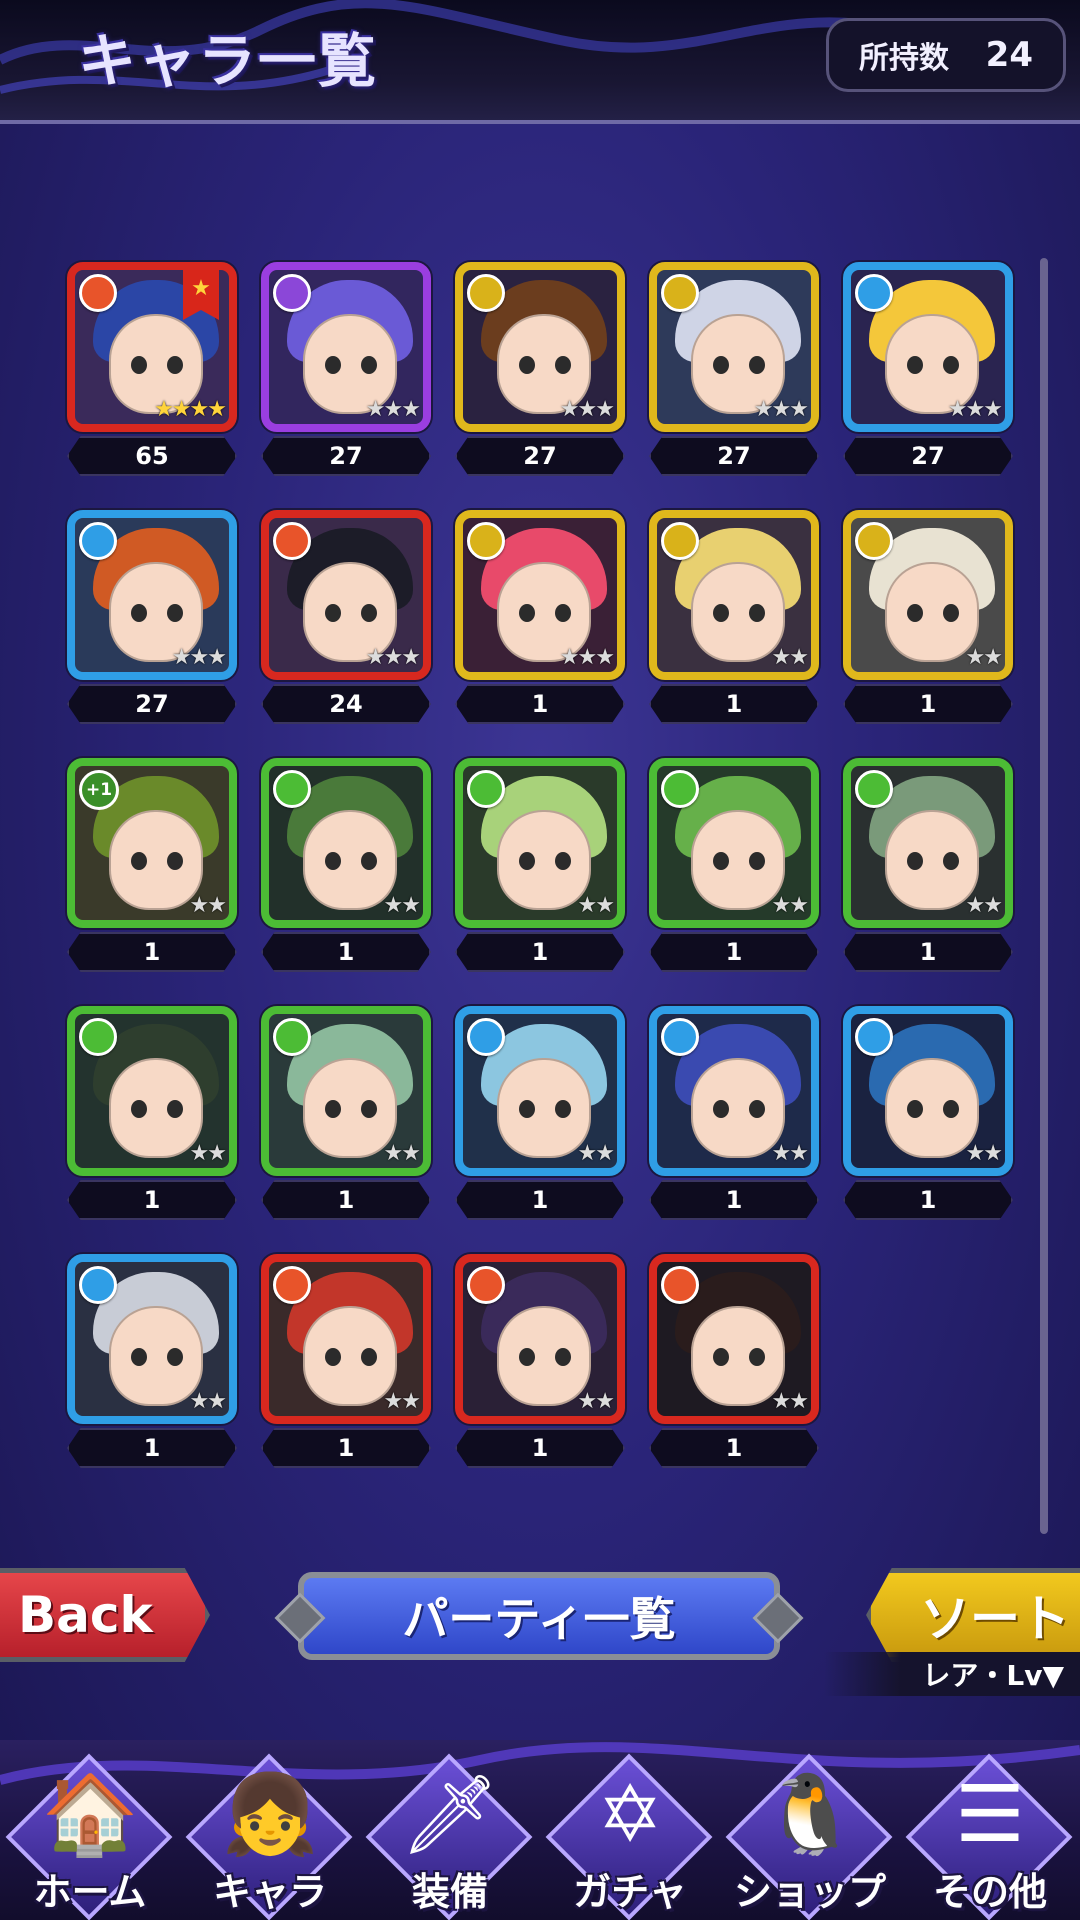 The width and height of the screenshot is (1080, 1920). What do you see at coordinates (152, 347) in the screenshot?
I see `character-card: ★ ★★★★` at bounding box center [152, 347].